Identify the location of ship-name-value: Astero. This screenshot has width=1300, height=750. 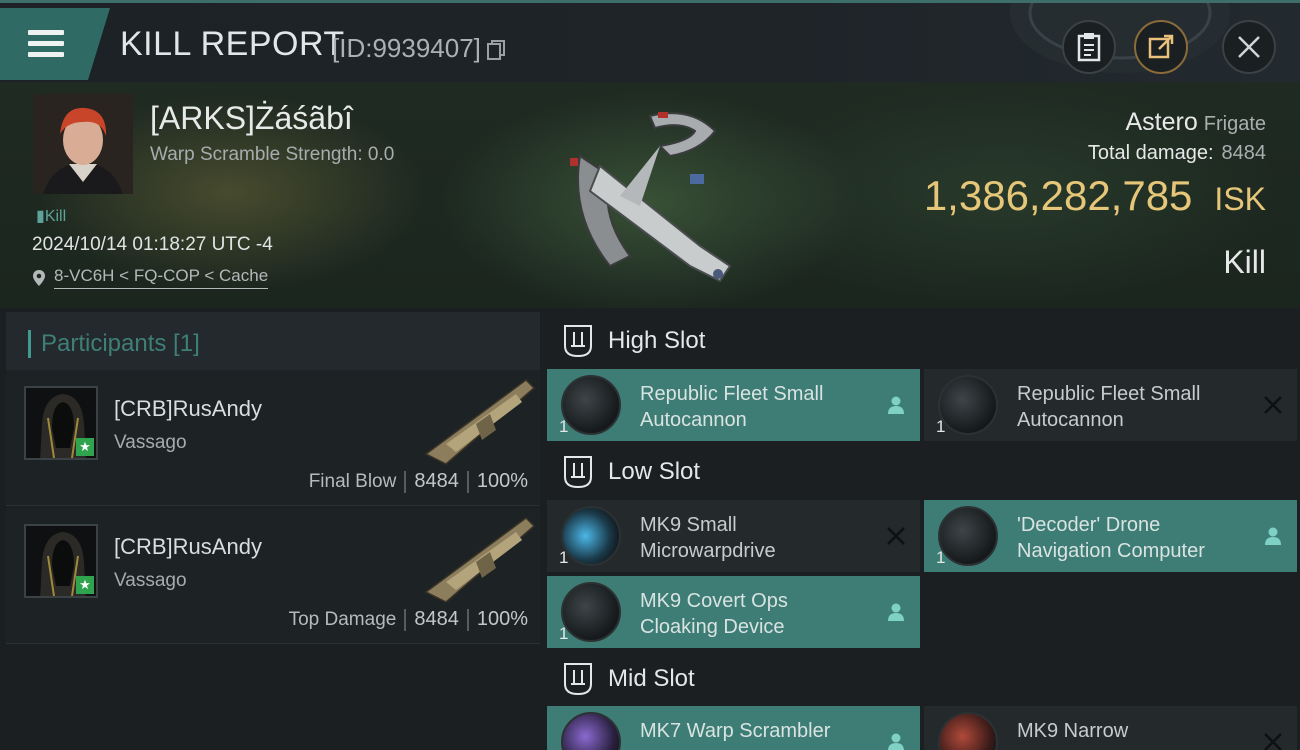
(1161, 122).